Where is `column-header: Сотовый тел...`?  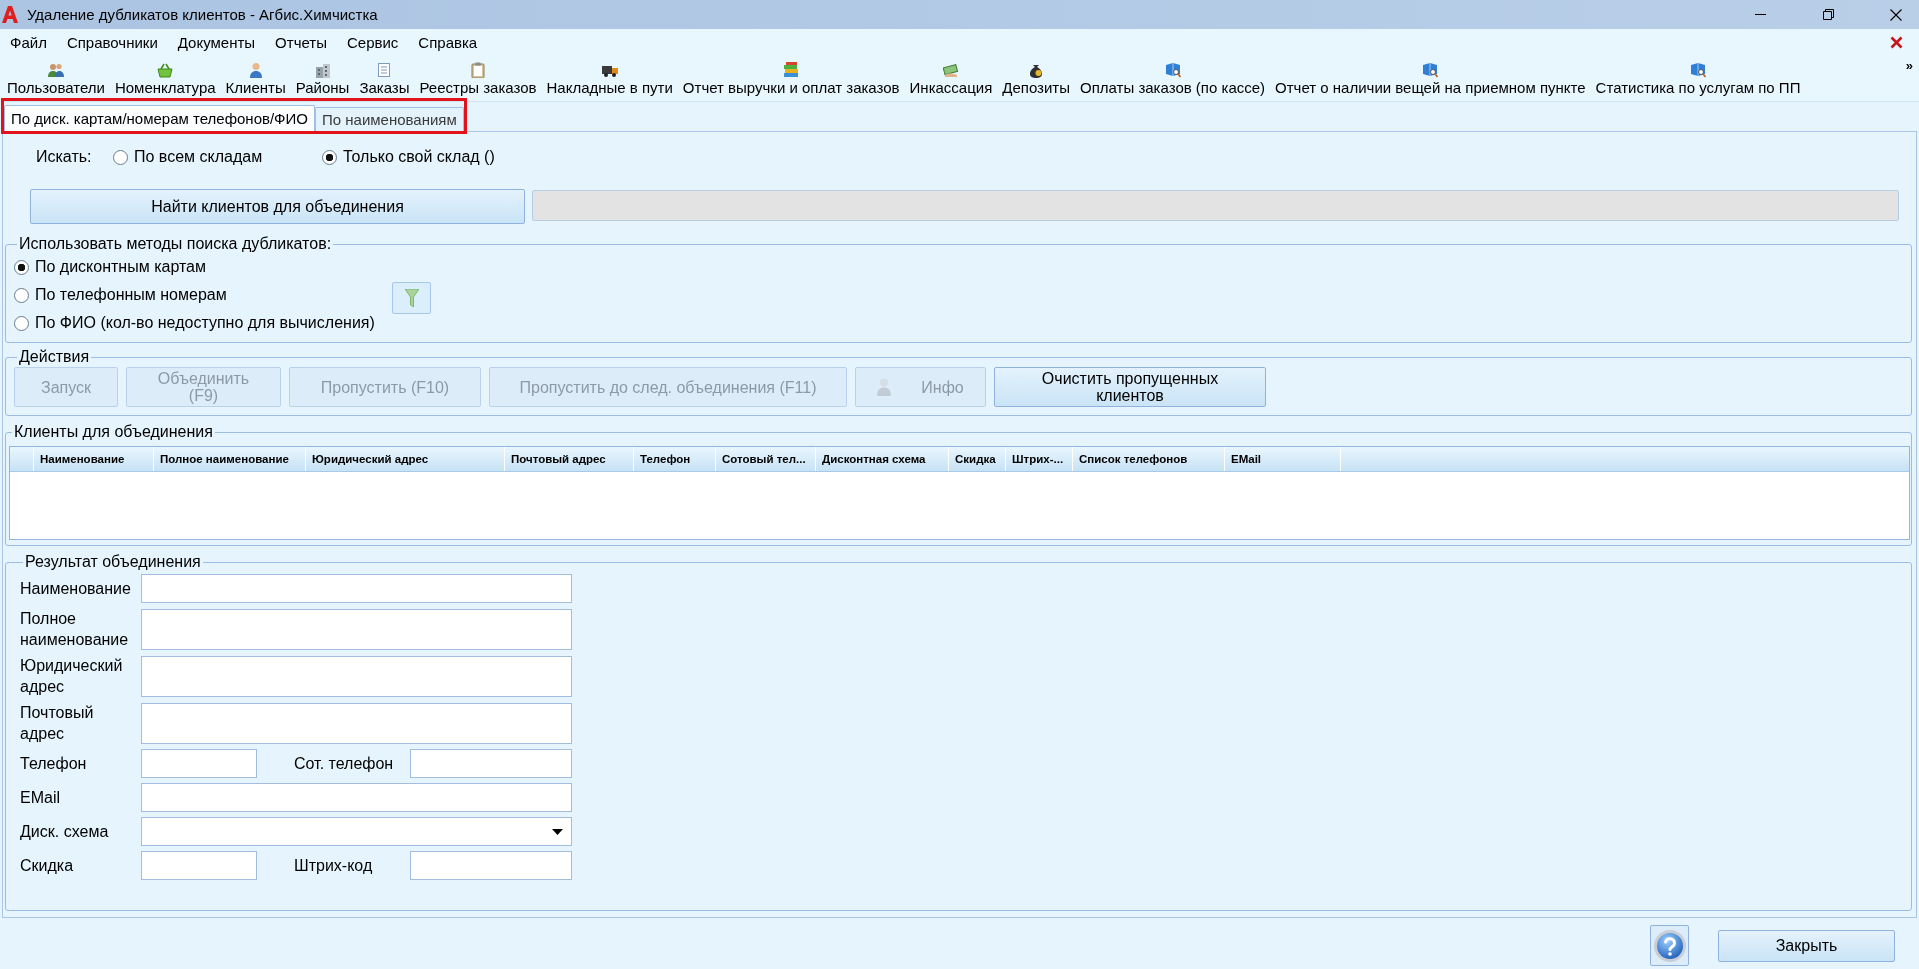 column-header: Сотовый тел... is located at coordinates (766, 459).